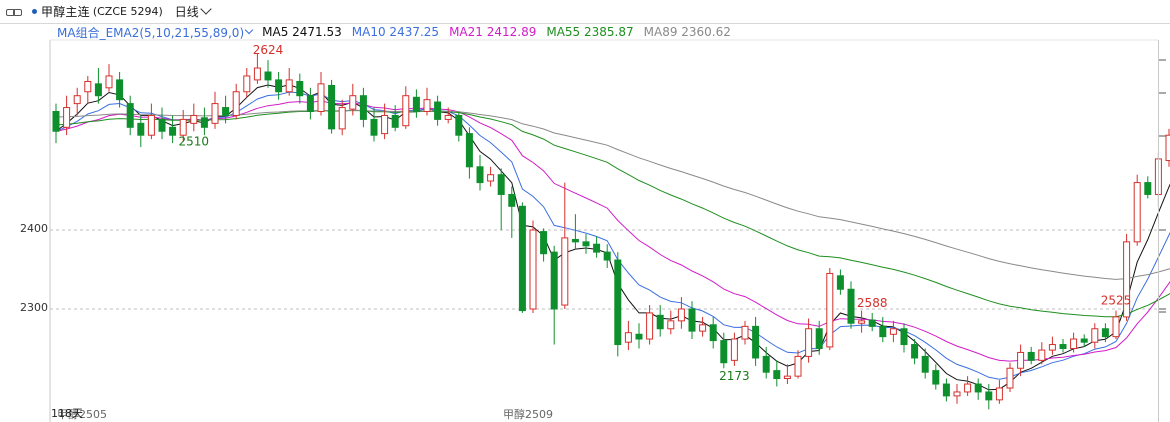 This screenshot has height=422, width=1170. Describe the element at coordinates (127, 11) in the screenshot. I see `symbol-code: (CZCE 5294)` at that location.